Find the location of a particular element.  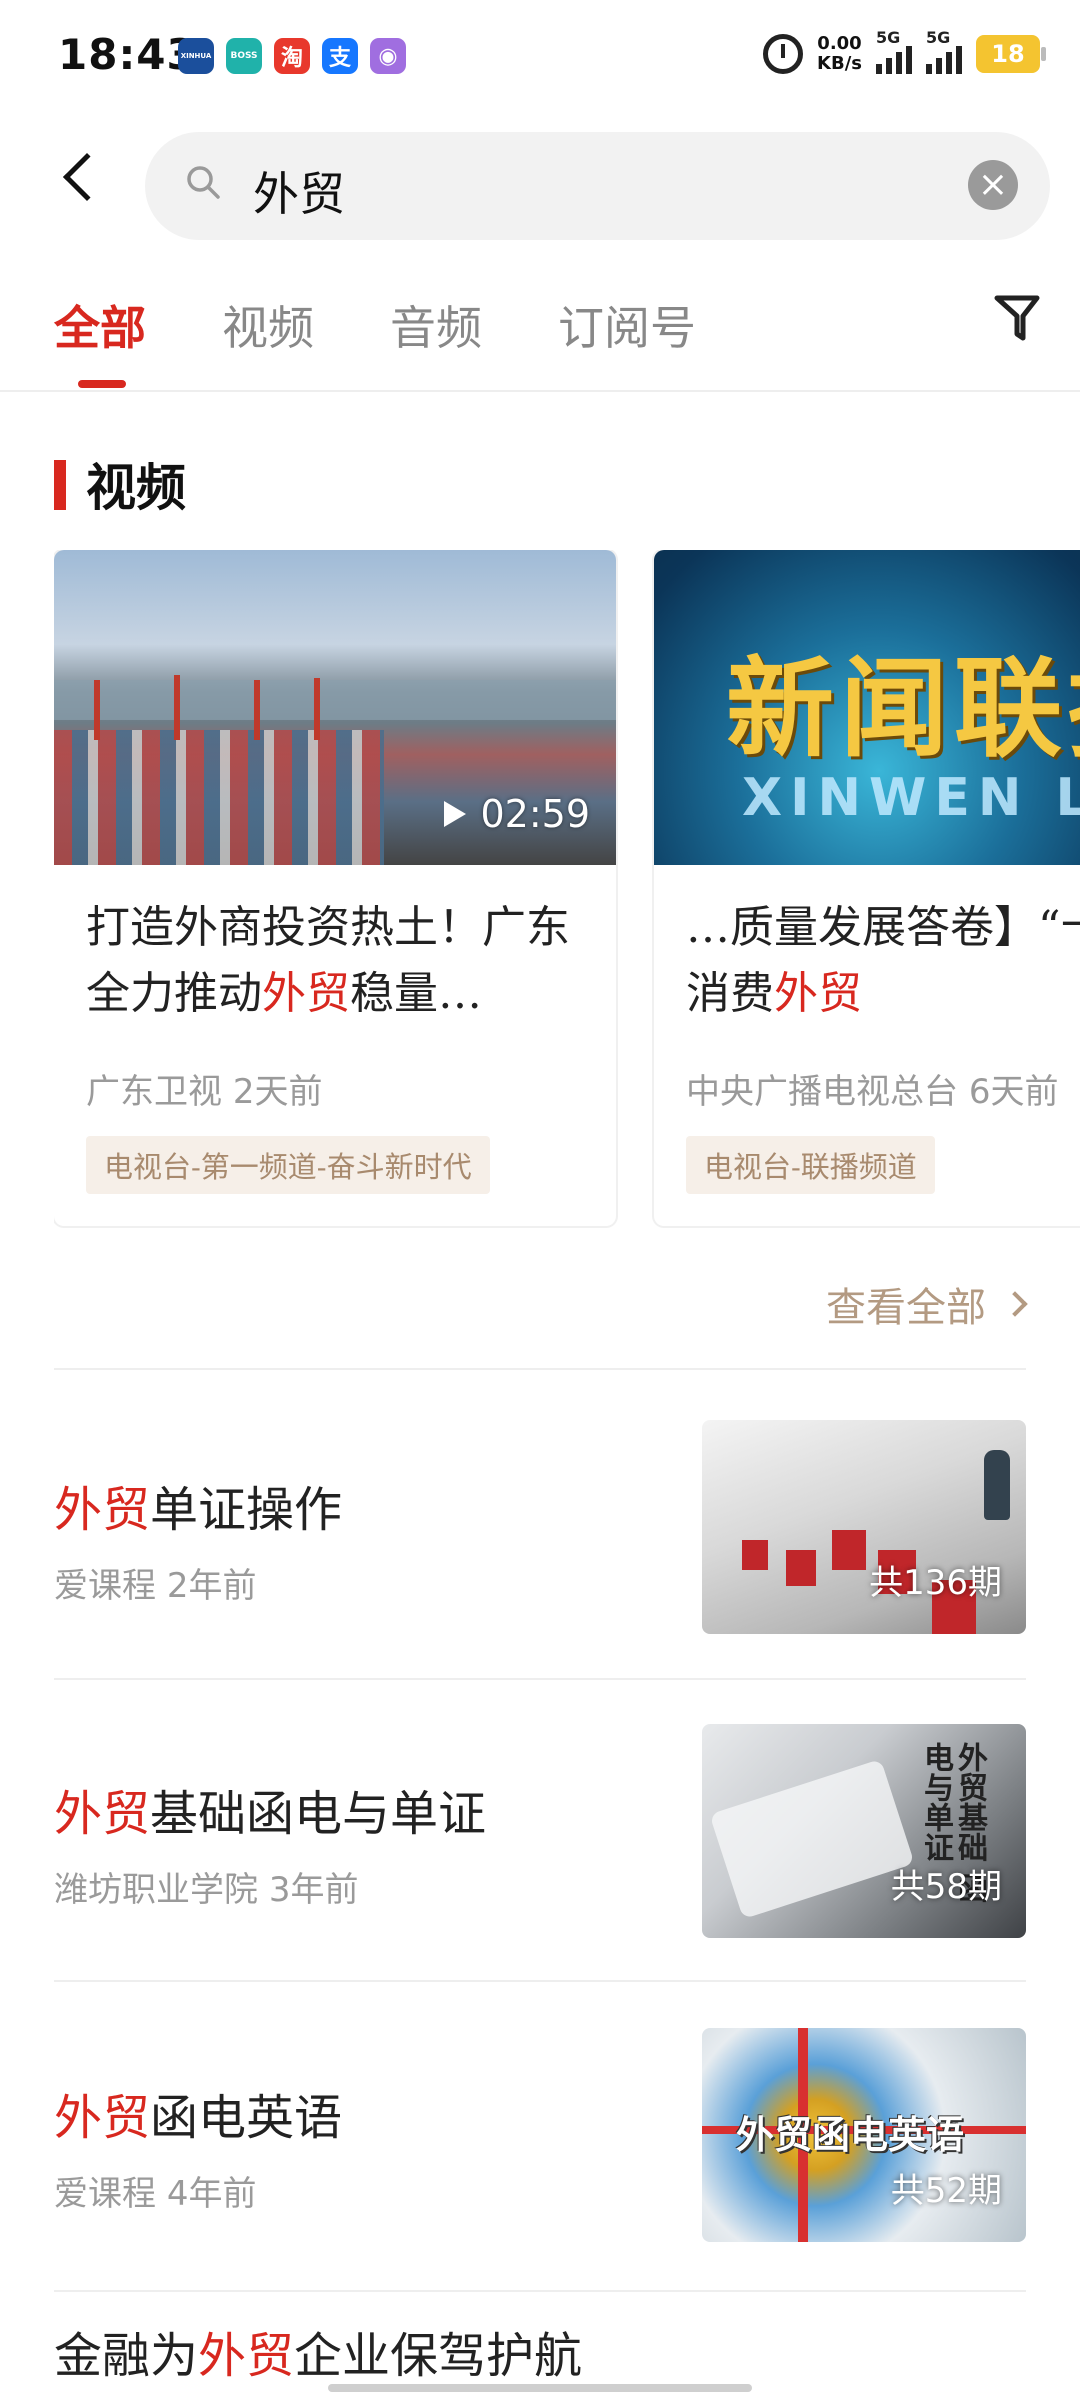

back-arrow-icon is located at coordinates (87, 177).